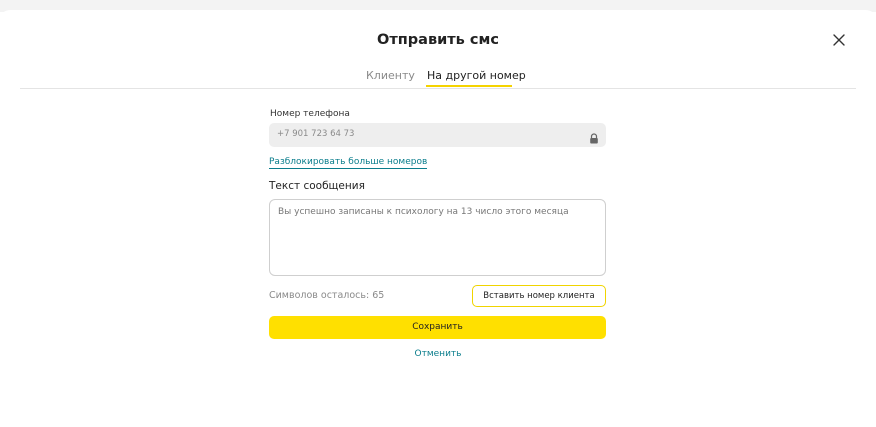 The image size is (876, 427). Describe the element at coordinates (594, 136) in the screenshot. I see `lock-icon` at that location.